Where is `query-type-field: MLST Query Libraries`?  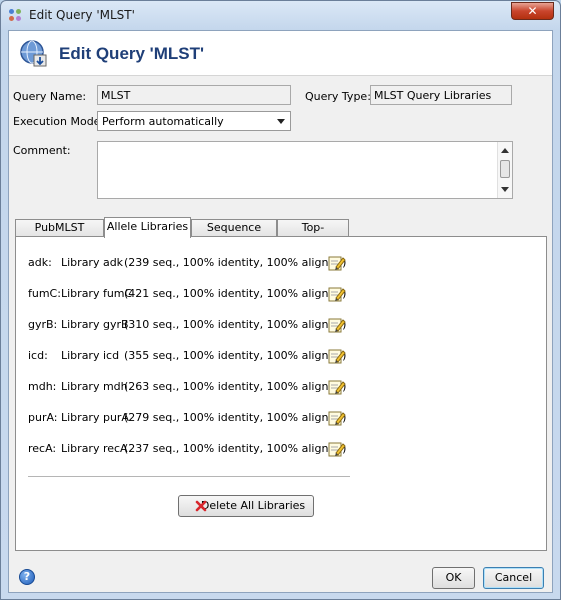
query-type-field: MLST Query Libraries is located at coordinates (441, 95).